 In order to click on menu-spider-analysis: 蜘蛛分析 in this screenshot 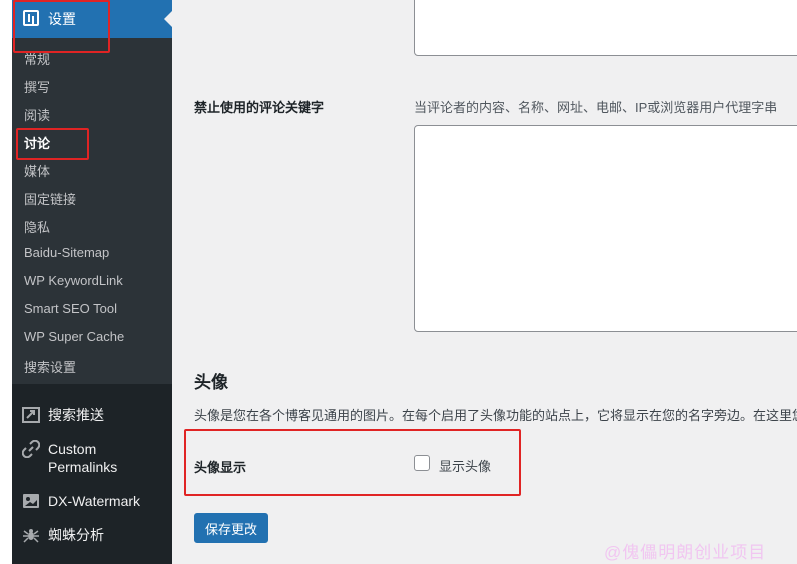, I will do `click(92, 535)`.